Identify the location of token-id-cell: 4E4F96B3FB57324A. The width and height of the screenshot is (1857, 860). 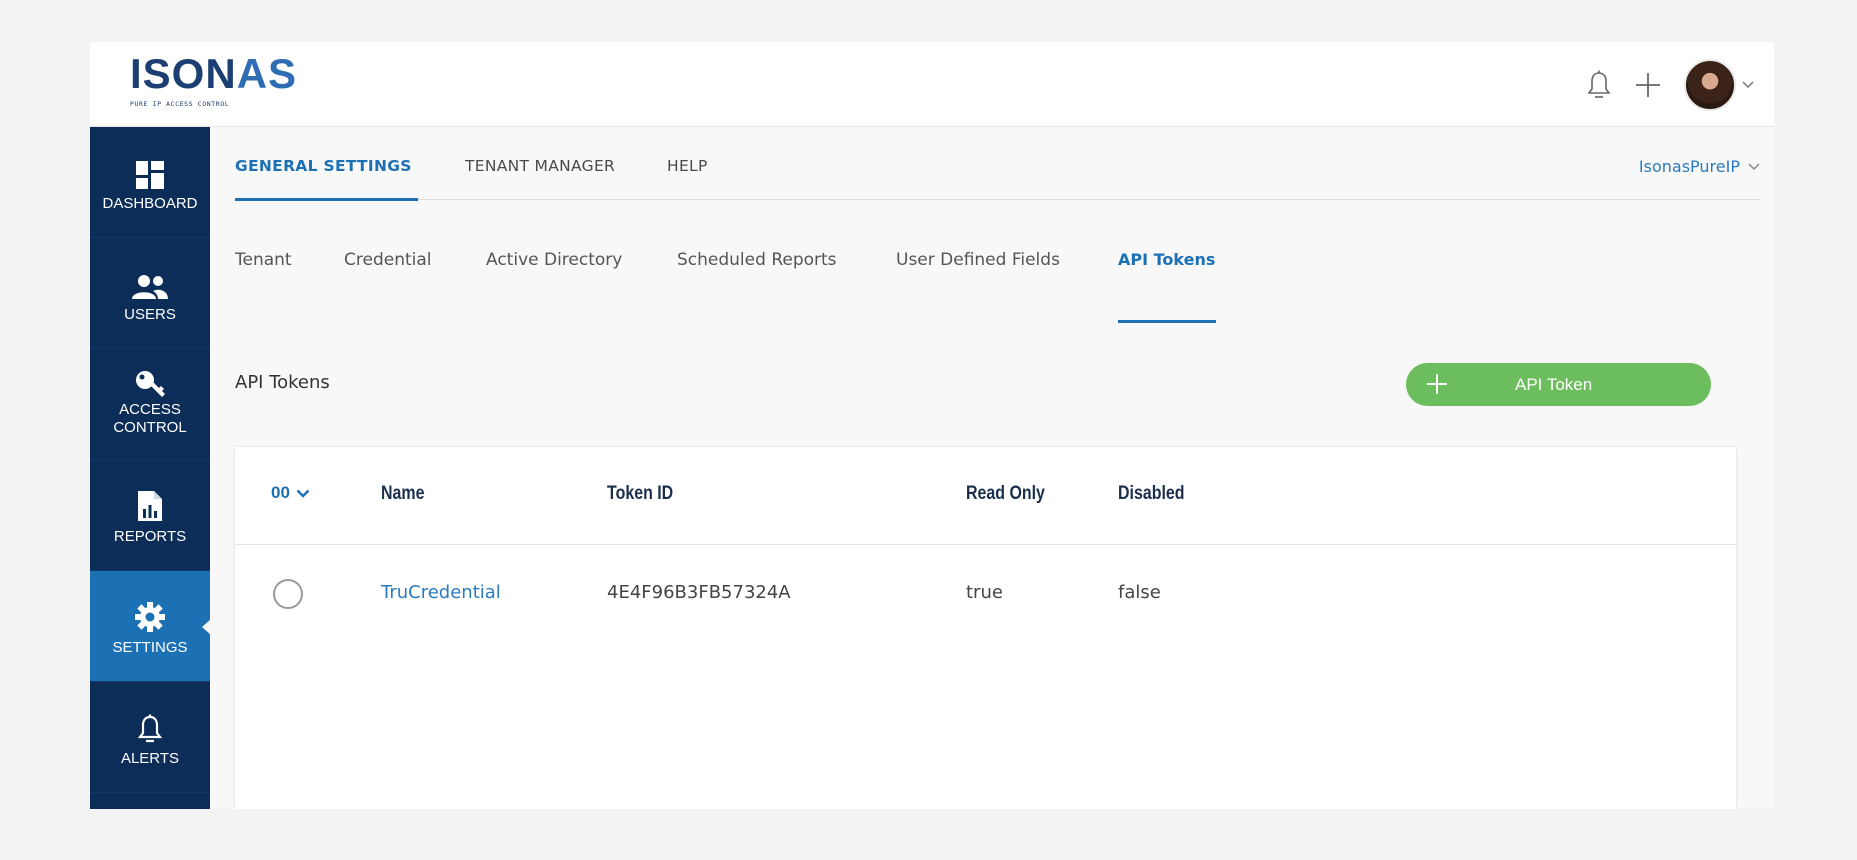
(699, 592).